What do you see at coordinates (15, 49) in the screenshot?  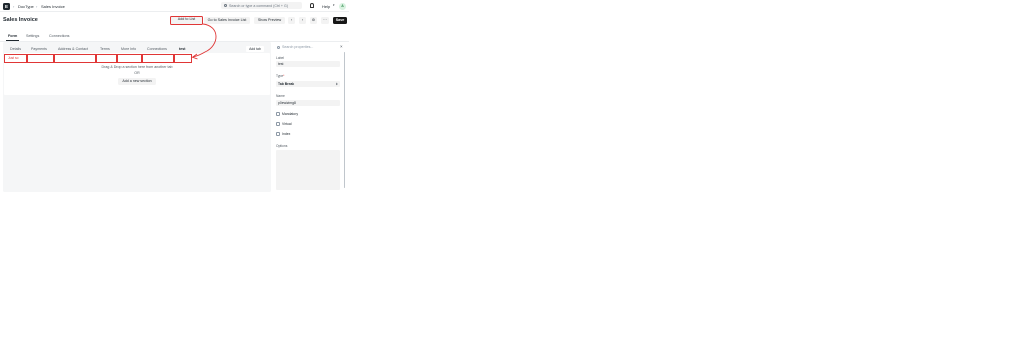 I see `builder-tab-details: Details` at bounding box center [15, 49].